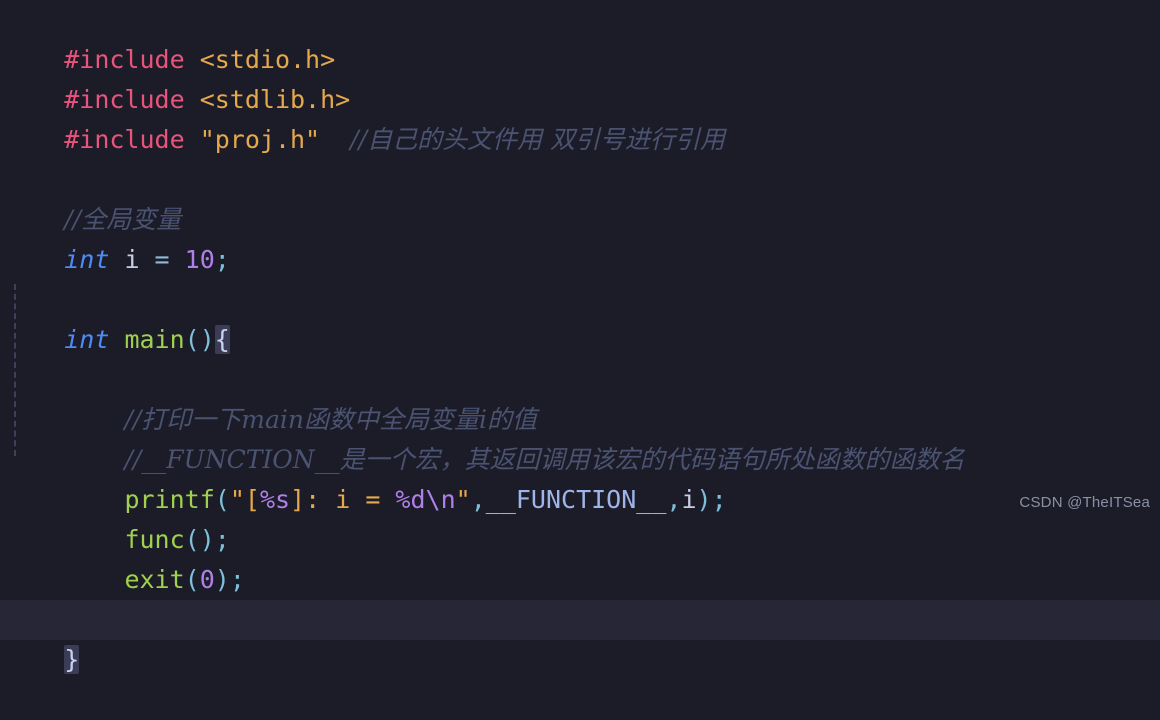 The width and height of the screenshot is (1160, 720). I want to click on csdn-watermark: CSDN @TheITSea, so click(1084, 502).